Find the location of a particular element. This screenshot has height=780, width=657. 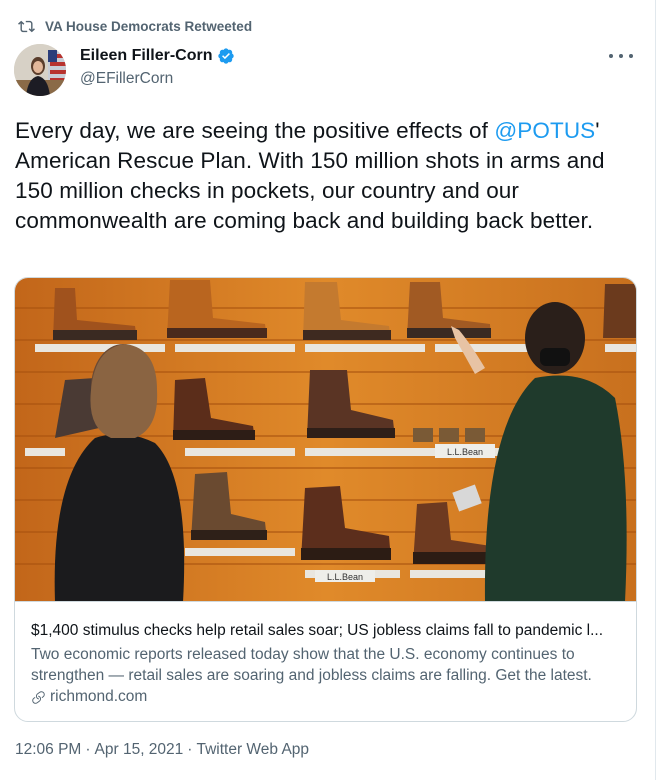

tweet-meta: 12:06 PM · Apr 15, 2021 · Twitter Web App is located at coordinates (162, 750).